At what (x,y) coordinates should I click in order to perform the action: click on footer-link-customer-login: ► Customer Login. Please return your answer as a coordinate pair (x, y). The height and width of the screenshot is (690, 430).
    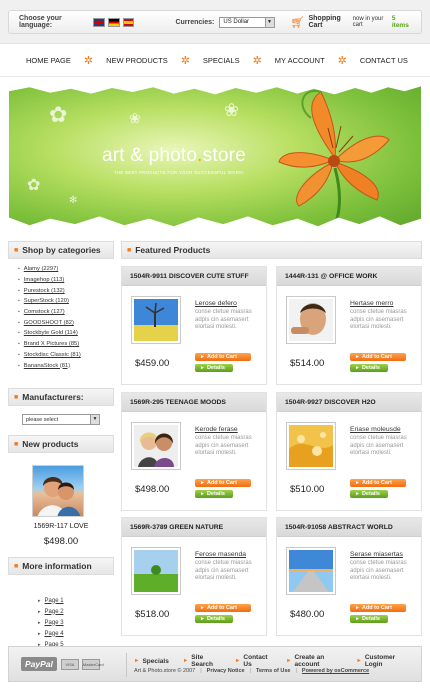
    Looking at the image, I should click on (381, 661).